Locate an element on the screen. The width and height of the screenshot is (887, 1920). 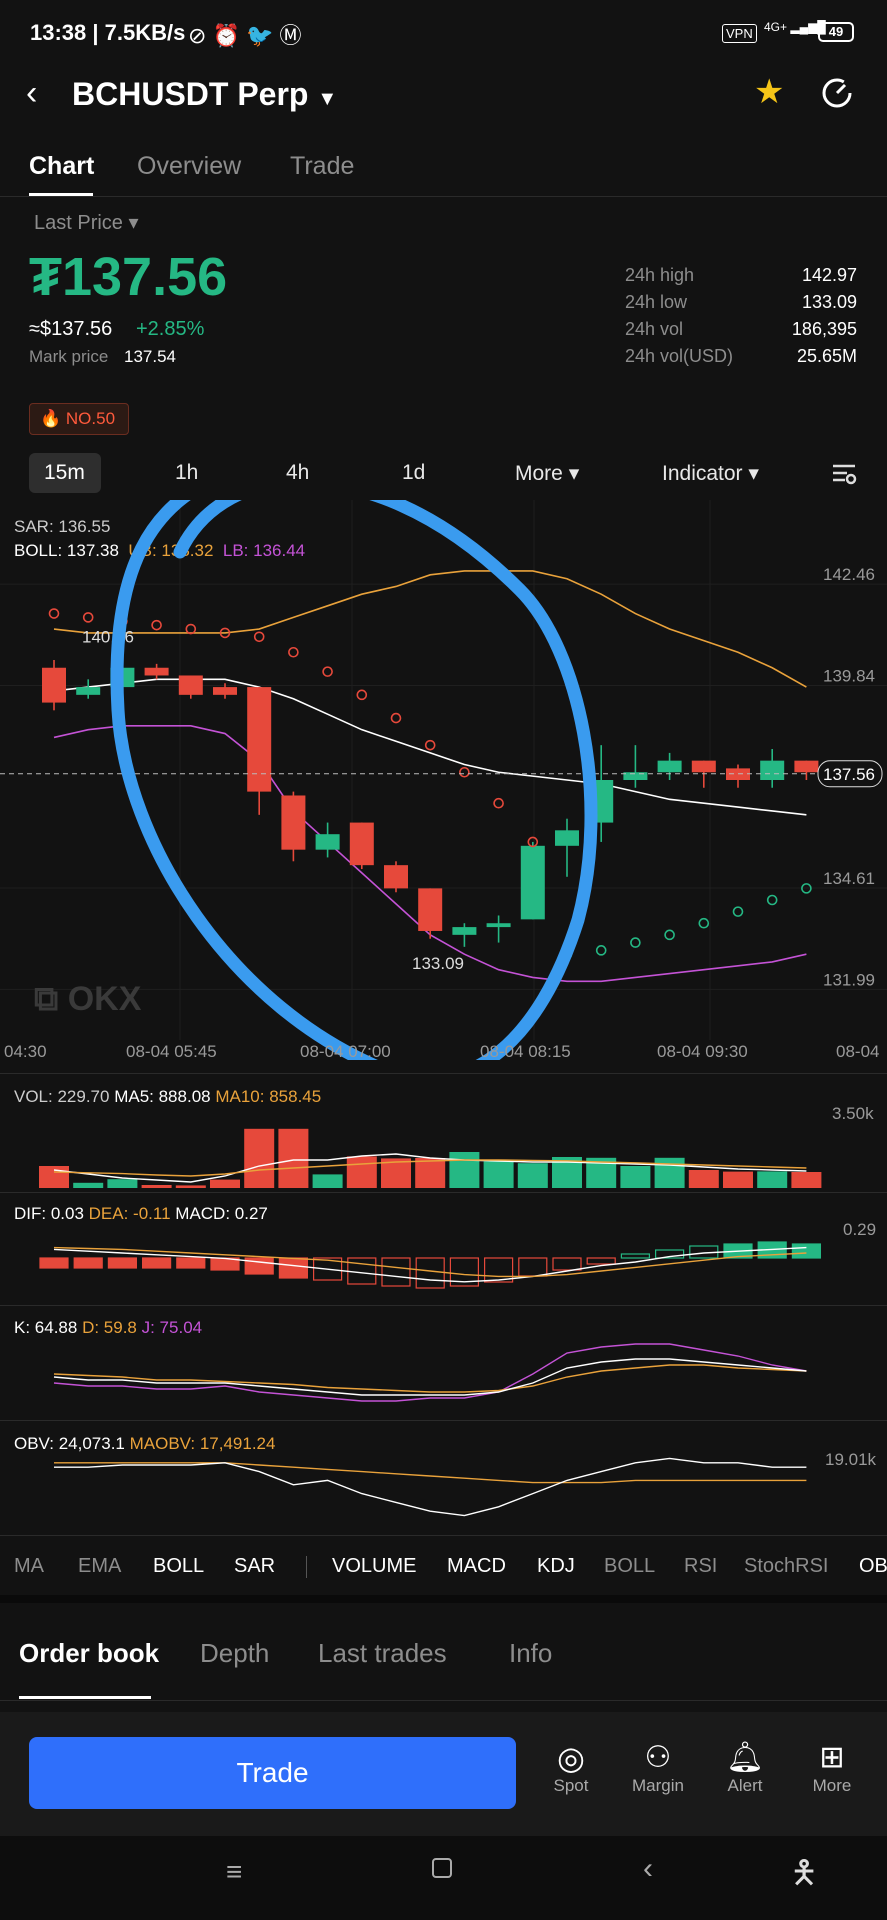
okx-watermark: ⧉ OKX is located at coordinates (88, 999).